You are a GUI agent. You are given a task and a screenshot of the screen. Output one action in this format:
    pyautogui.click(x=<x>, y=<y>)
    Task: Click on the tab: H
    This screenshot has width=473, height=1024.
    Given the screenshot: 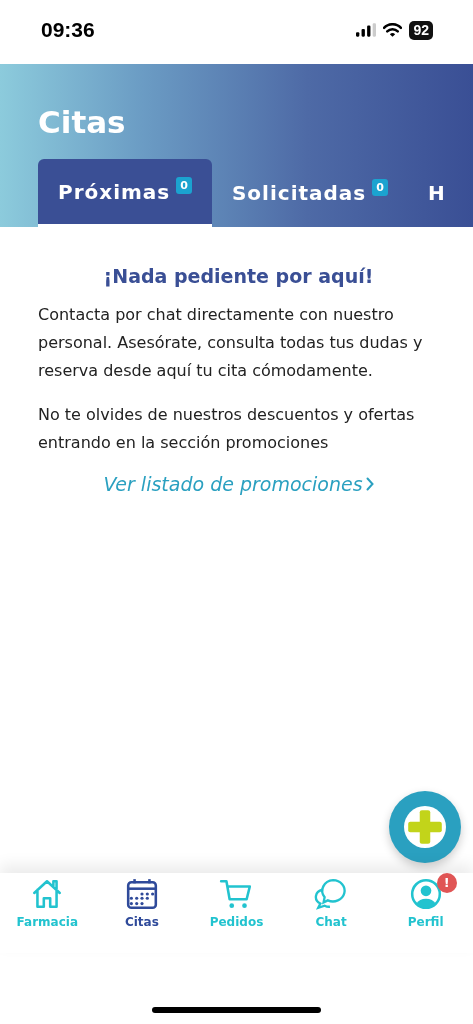 What is the action you would take?
    pyautogui.click(x=436, y=193)
    